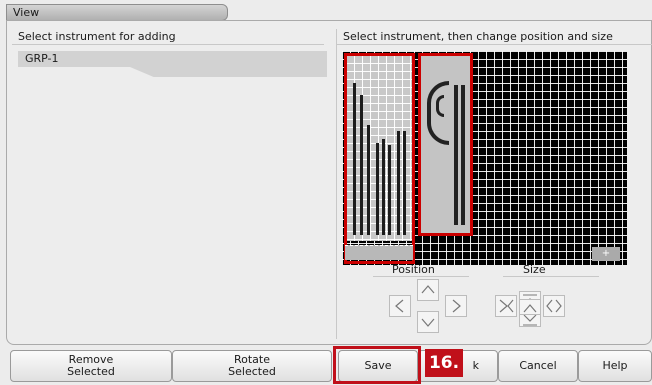  Describe the element at coordinates (444, 363) in the screenshot. I see `step-badge: 16.` at that location.